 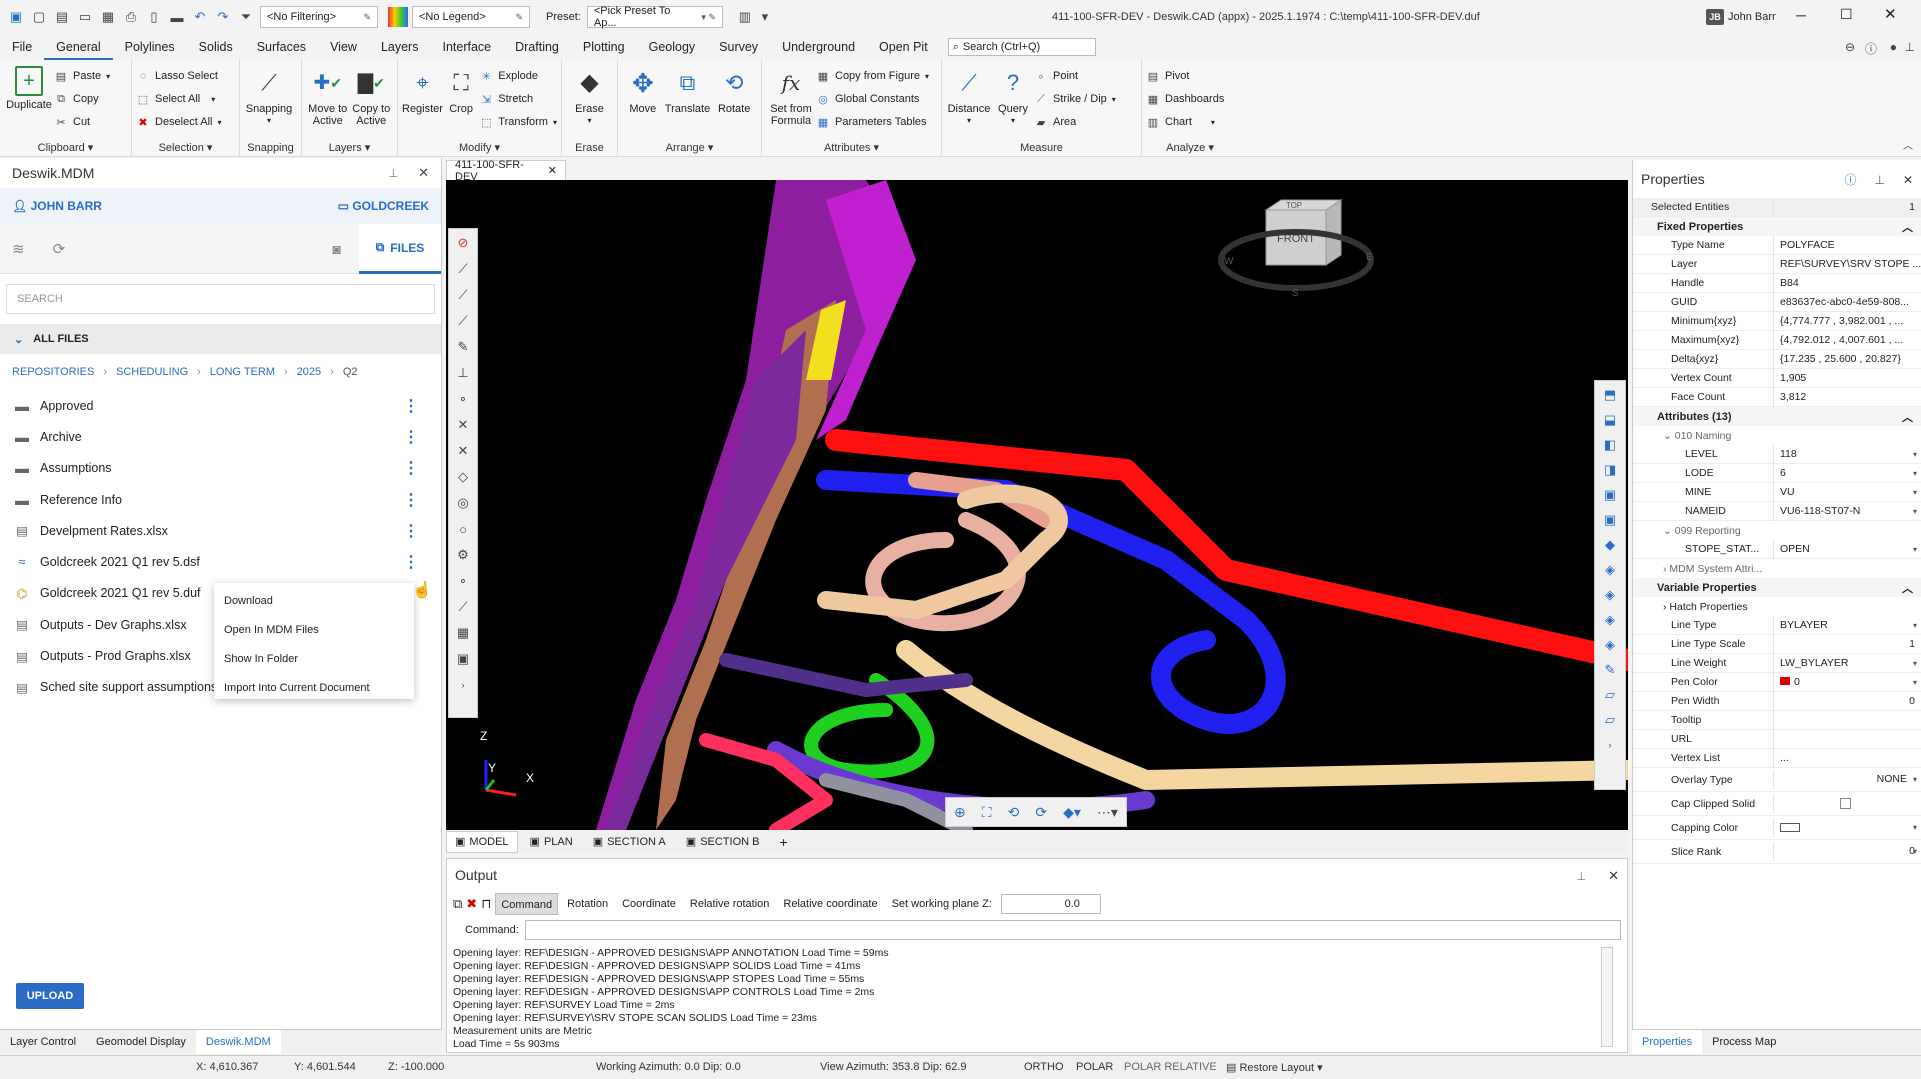 What do you see at coordinates (654, 17) in the screenshot?
I see `preset-select: <Pick Preset To Ap... ▾ ✎` at bounding box center [654, 17].